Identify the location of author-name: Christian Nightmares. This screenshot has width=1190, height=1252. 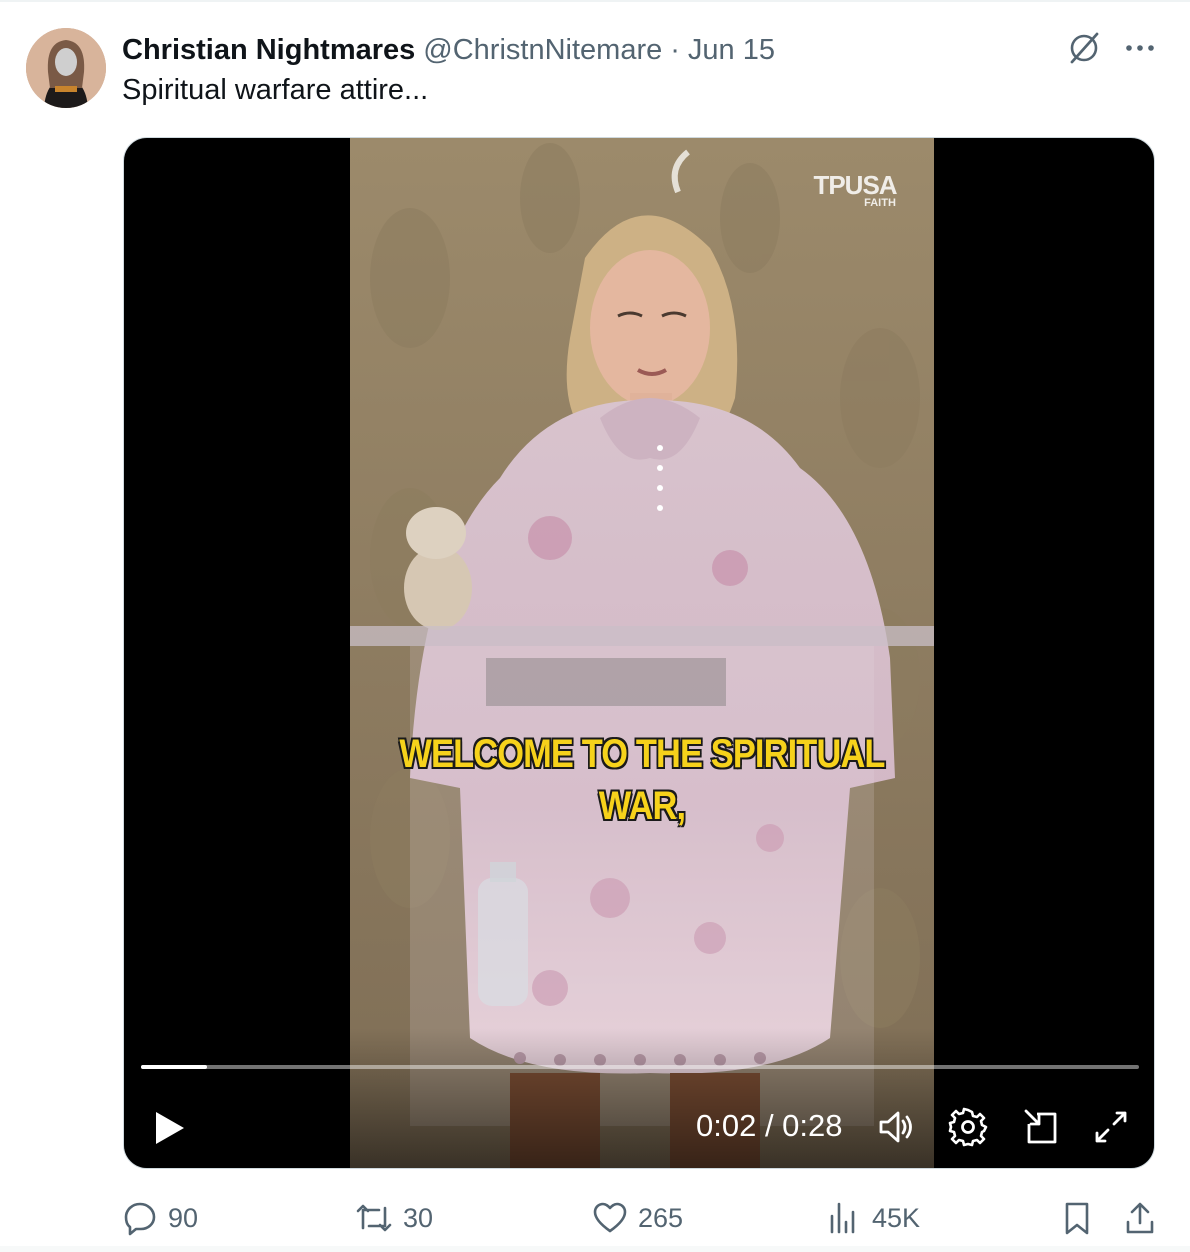
(268, 50).